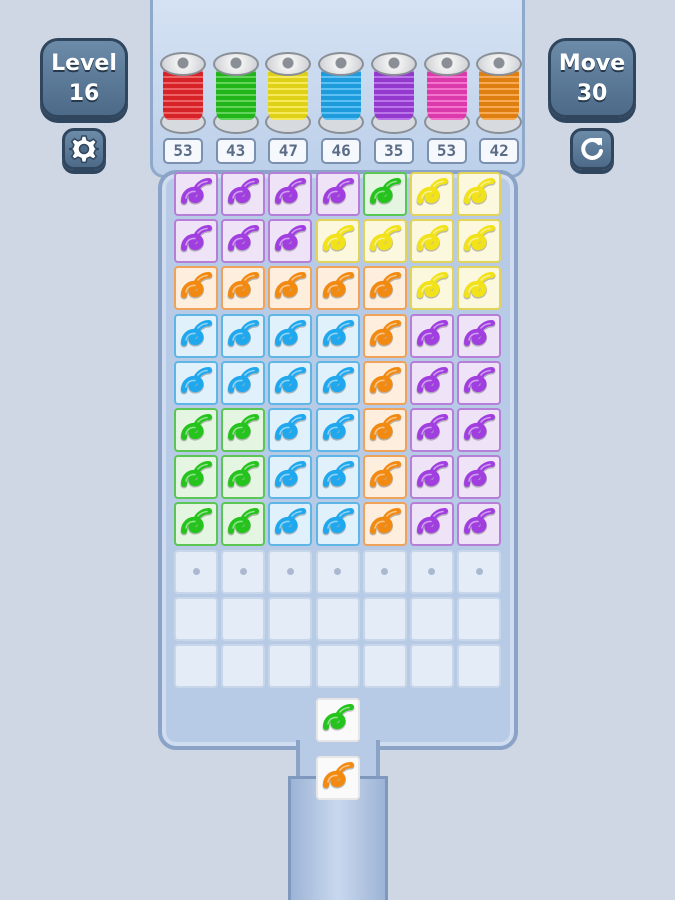 This screenshot has height=900, width=675. What do you see at coordinates (446, 93) in the screenshot?
I see `spool-pink` at bounding box center [446, 93].